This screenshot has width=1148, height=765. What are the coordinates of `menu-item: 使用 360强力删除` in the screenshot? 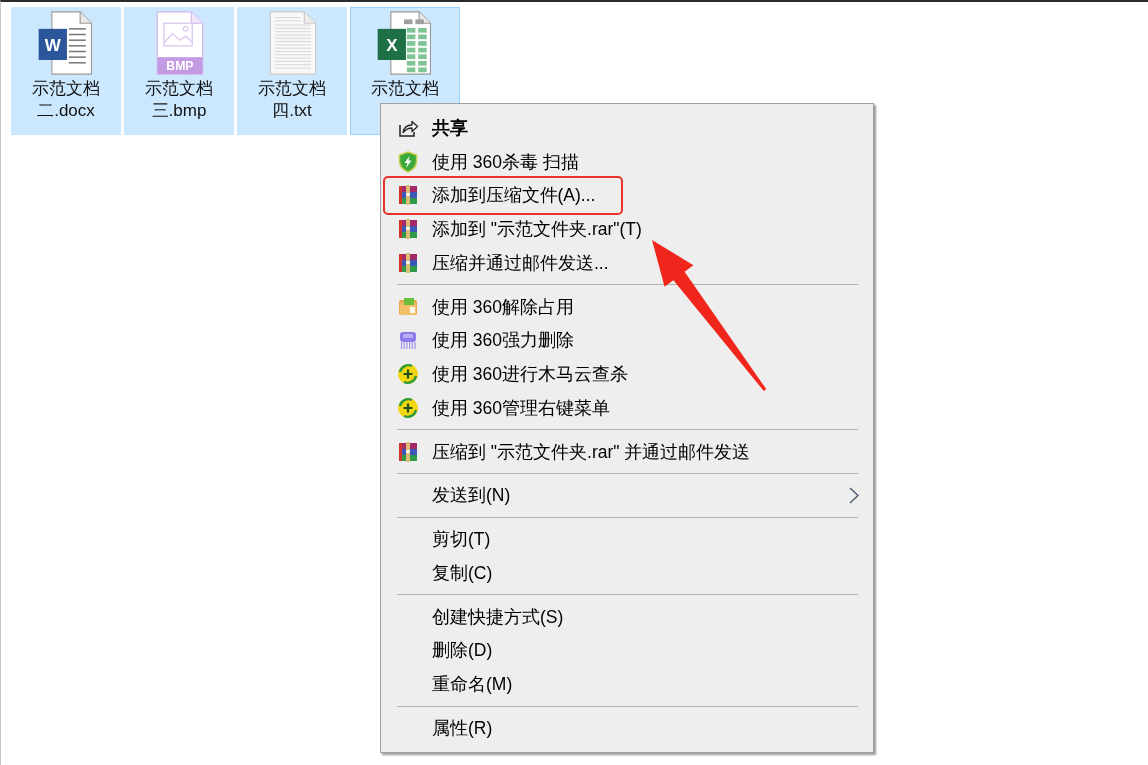 It's located at (627, 340).